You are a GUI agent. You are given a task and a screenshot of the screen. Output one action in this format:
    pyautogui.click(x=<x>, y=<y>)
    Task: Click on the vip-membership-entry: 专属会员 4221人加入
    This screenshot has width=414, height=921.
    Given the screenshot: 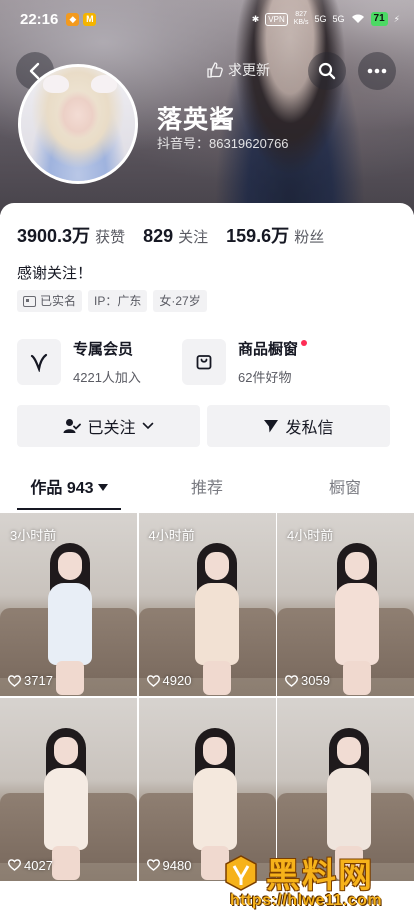 What is the action you would take?
    pyautogui.click(x=79, y=362)
    